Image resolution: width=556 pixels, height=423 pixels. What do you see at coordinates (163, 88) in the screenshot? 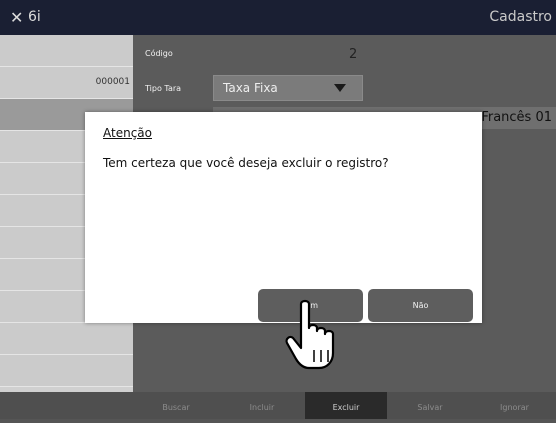
I see `tipo-tara-label: Tipo Tara` at bounding box center [163, 88].